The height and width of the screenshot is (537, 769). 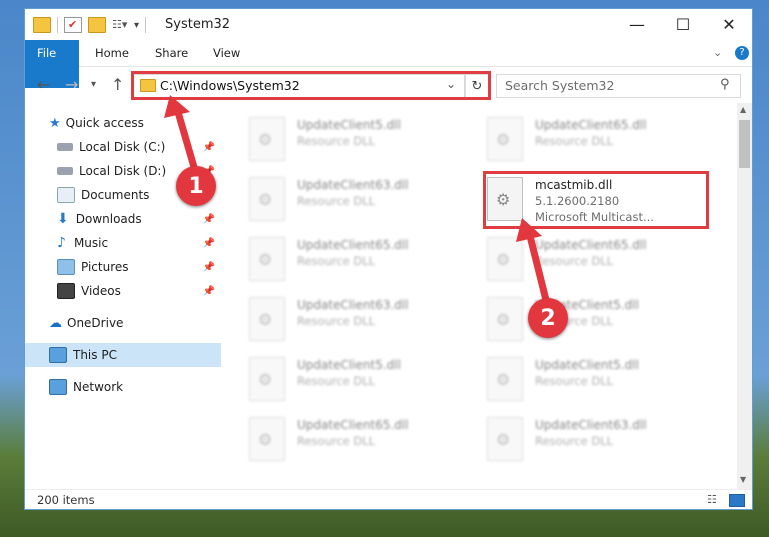 What do you see at coordinates (538, 270) in the screenshot?
I see `arrow-2-shaft` at bounding box center [538, 270].